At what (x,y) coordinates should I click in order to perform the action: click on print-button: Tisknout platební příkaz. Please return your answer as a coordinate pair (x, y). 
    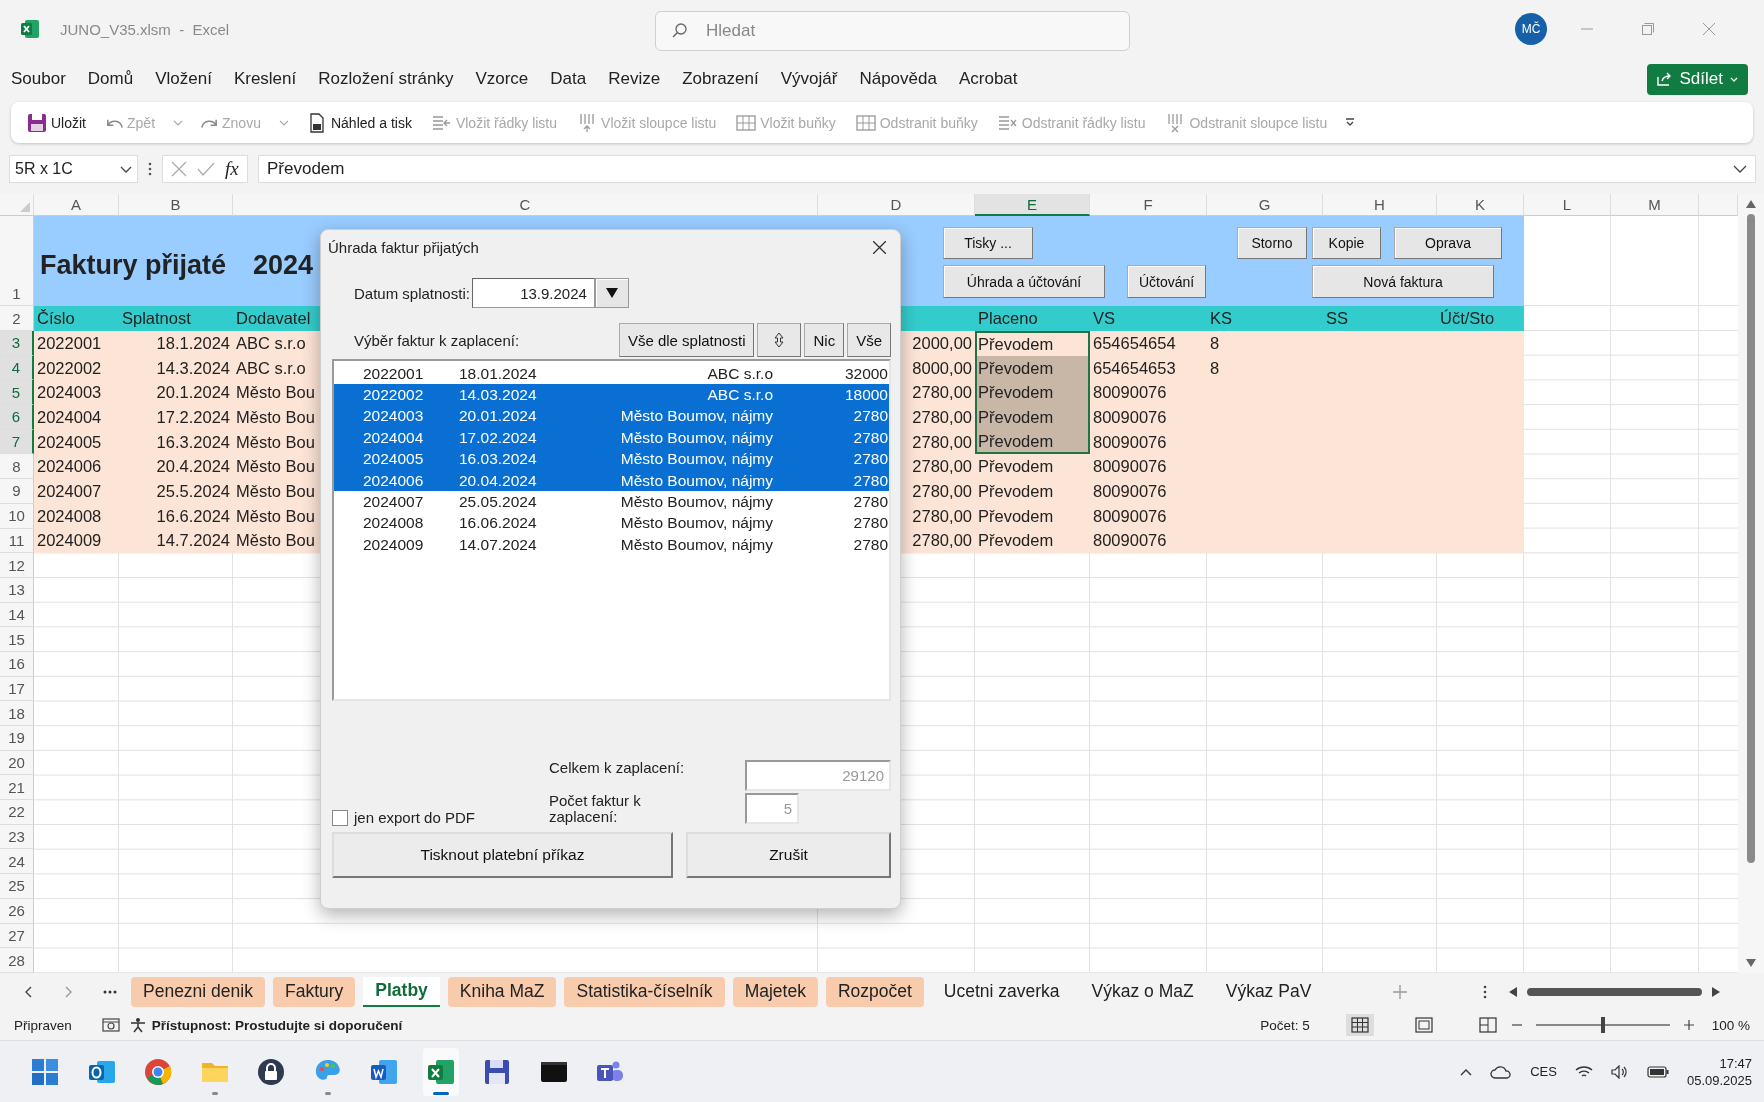
    Looking at the image, I should click on (502, 855).